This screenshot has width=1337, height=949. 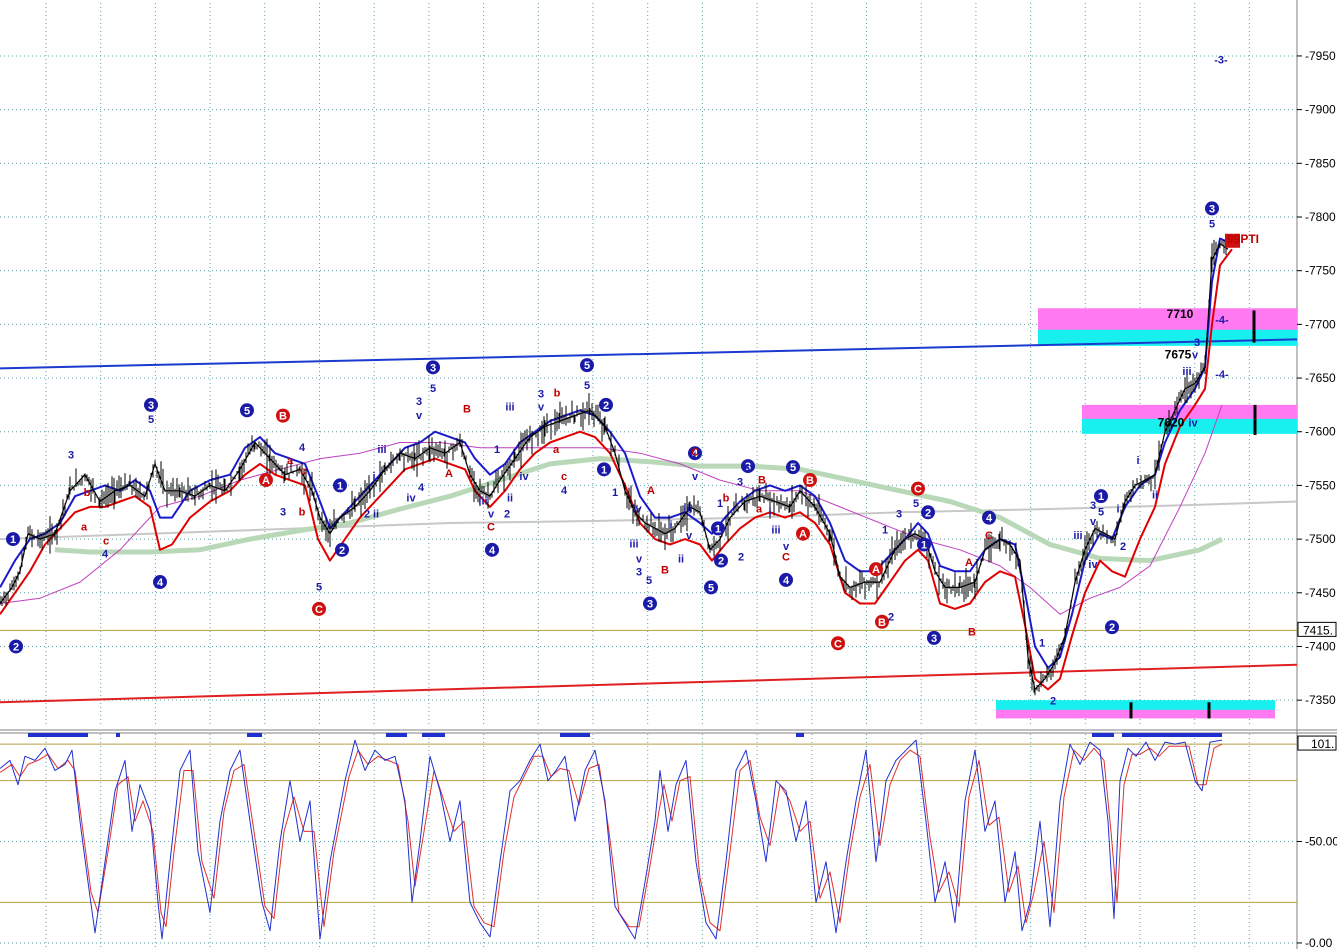 What do you see at coordinates (918, 490) in the screenshot?
I see `wave-circle-text: C` at bounding box center [918, 490].